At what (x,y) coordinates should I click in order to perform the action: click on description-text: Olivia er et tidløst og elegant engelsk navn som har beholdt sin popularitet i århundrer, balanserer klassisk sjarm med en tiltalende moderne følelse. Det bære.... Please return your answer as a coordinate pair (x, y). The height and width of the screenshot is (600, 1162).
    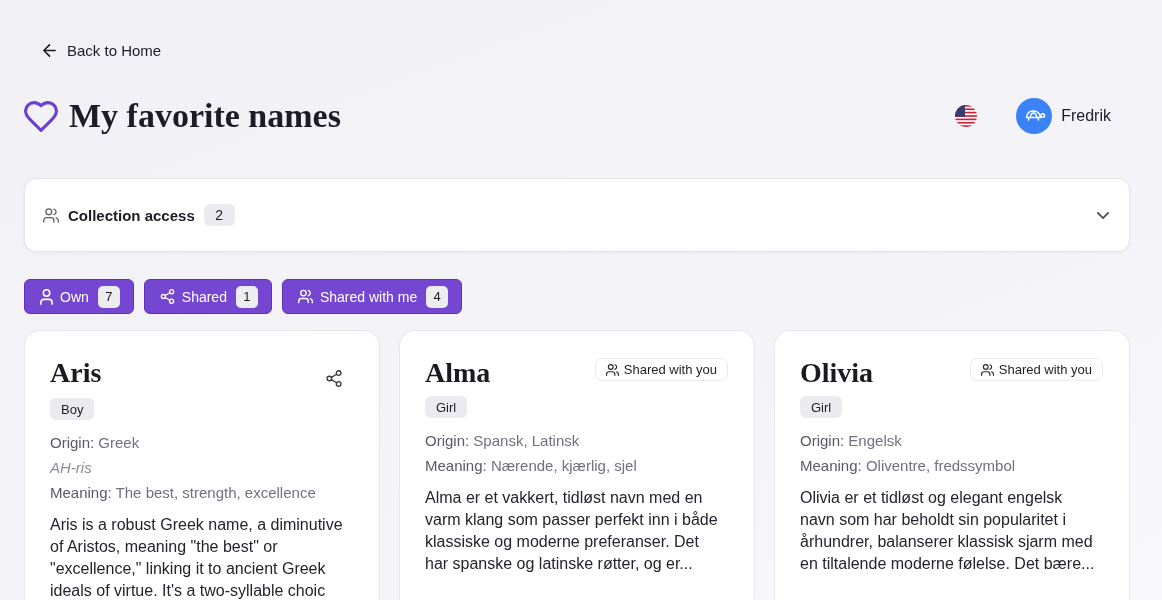
    Looking at the image, I should click on (948, 531).